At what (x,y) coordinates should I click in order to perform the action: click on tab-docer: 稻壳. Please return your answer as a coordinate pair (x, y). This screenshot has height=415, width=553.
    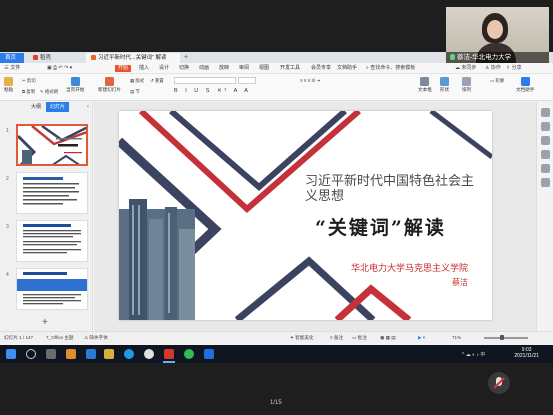
    Looking at the image, I should click on (55, 58).